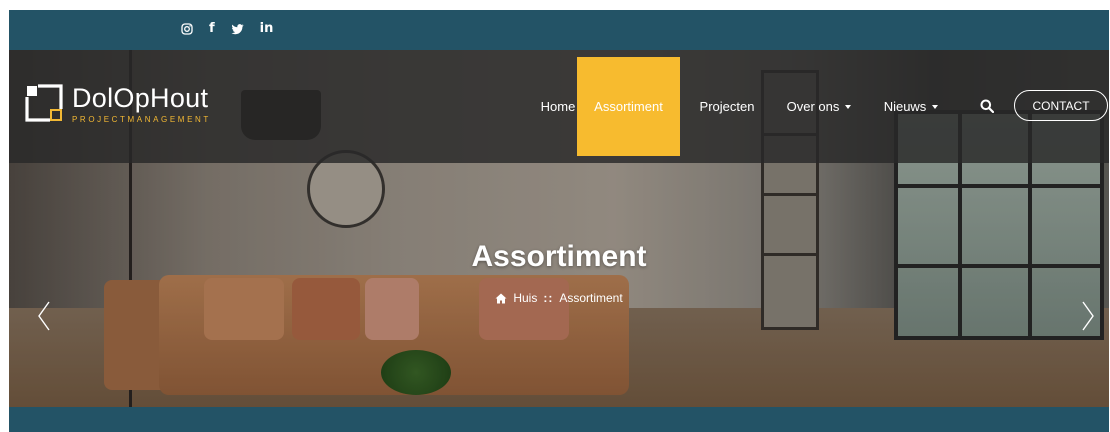 This screenshot has width=1110, height=432. I want to click on nav-item-over-ons: Over ons, so click(819, 106).